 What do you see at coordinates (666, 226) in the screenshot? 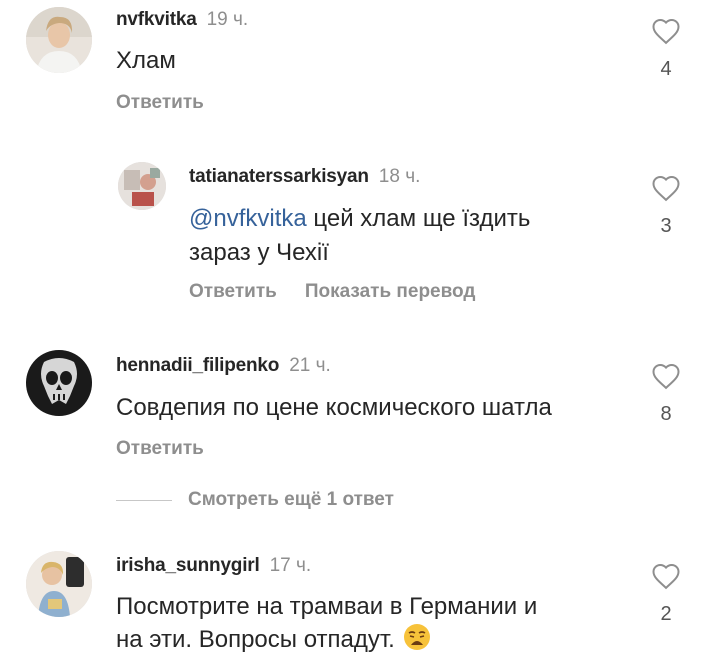
I see `like-count: 3` at bounding box center [666, 226].